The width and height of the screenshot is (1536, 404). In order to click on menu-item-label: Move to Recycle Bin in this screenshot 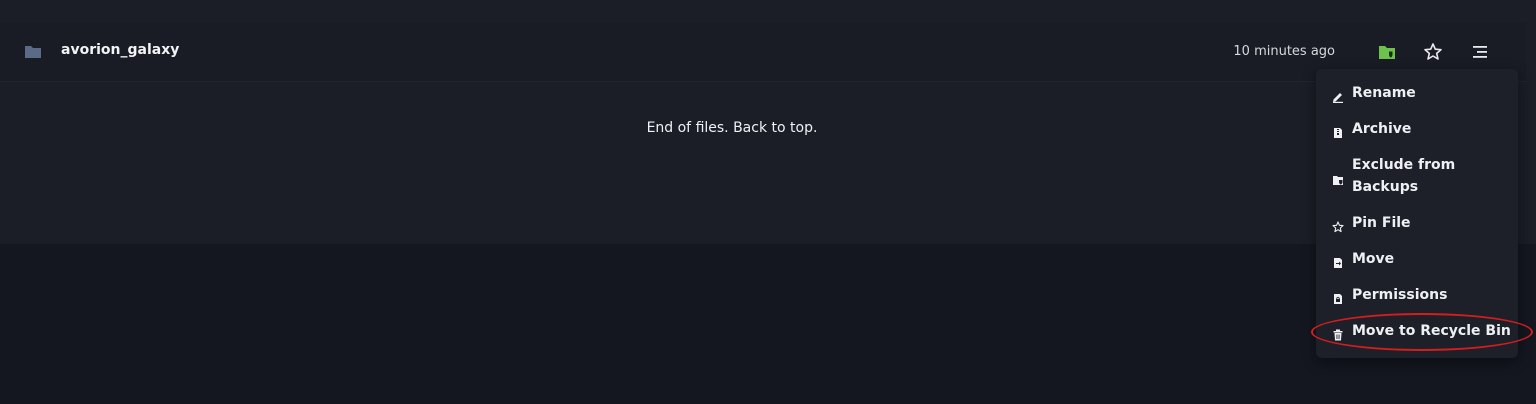, I will do `click(1431, 331)`.